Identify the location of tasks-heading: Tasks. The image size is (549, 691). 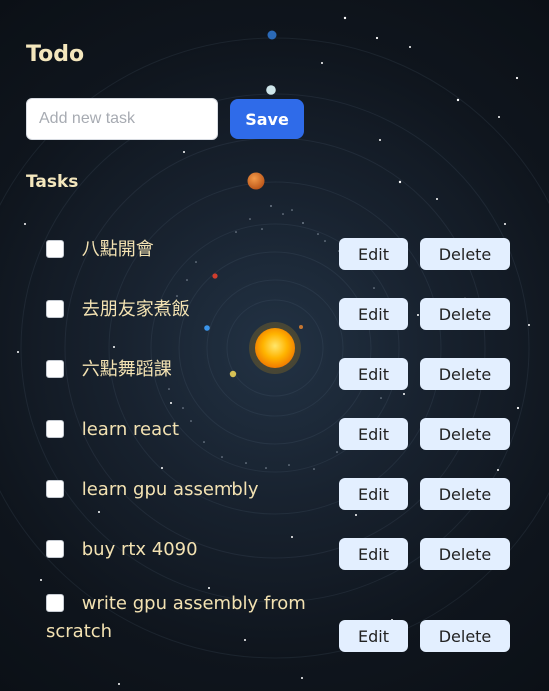
(52, 182).